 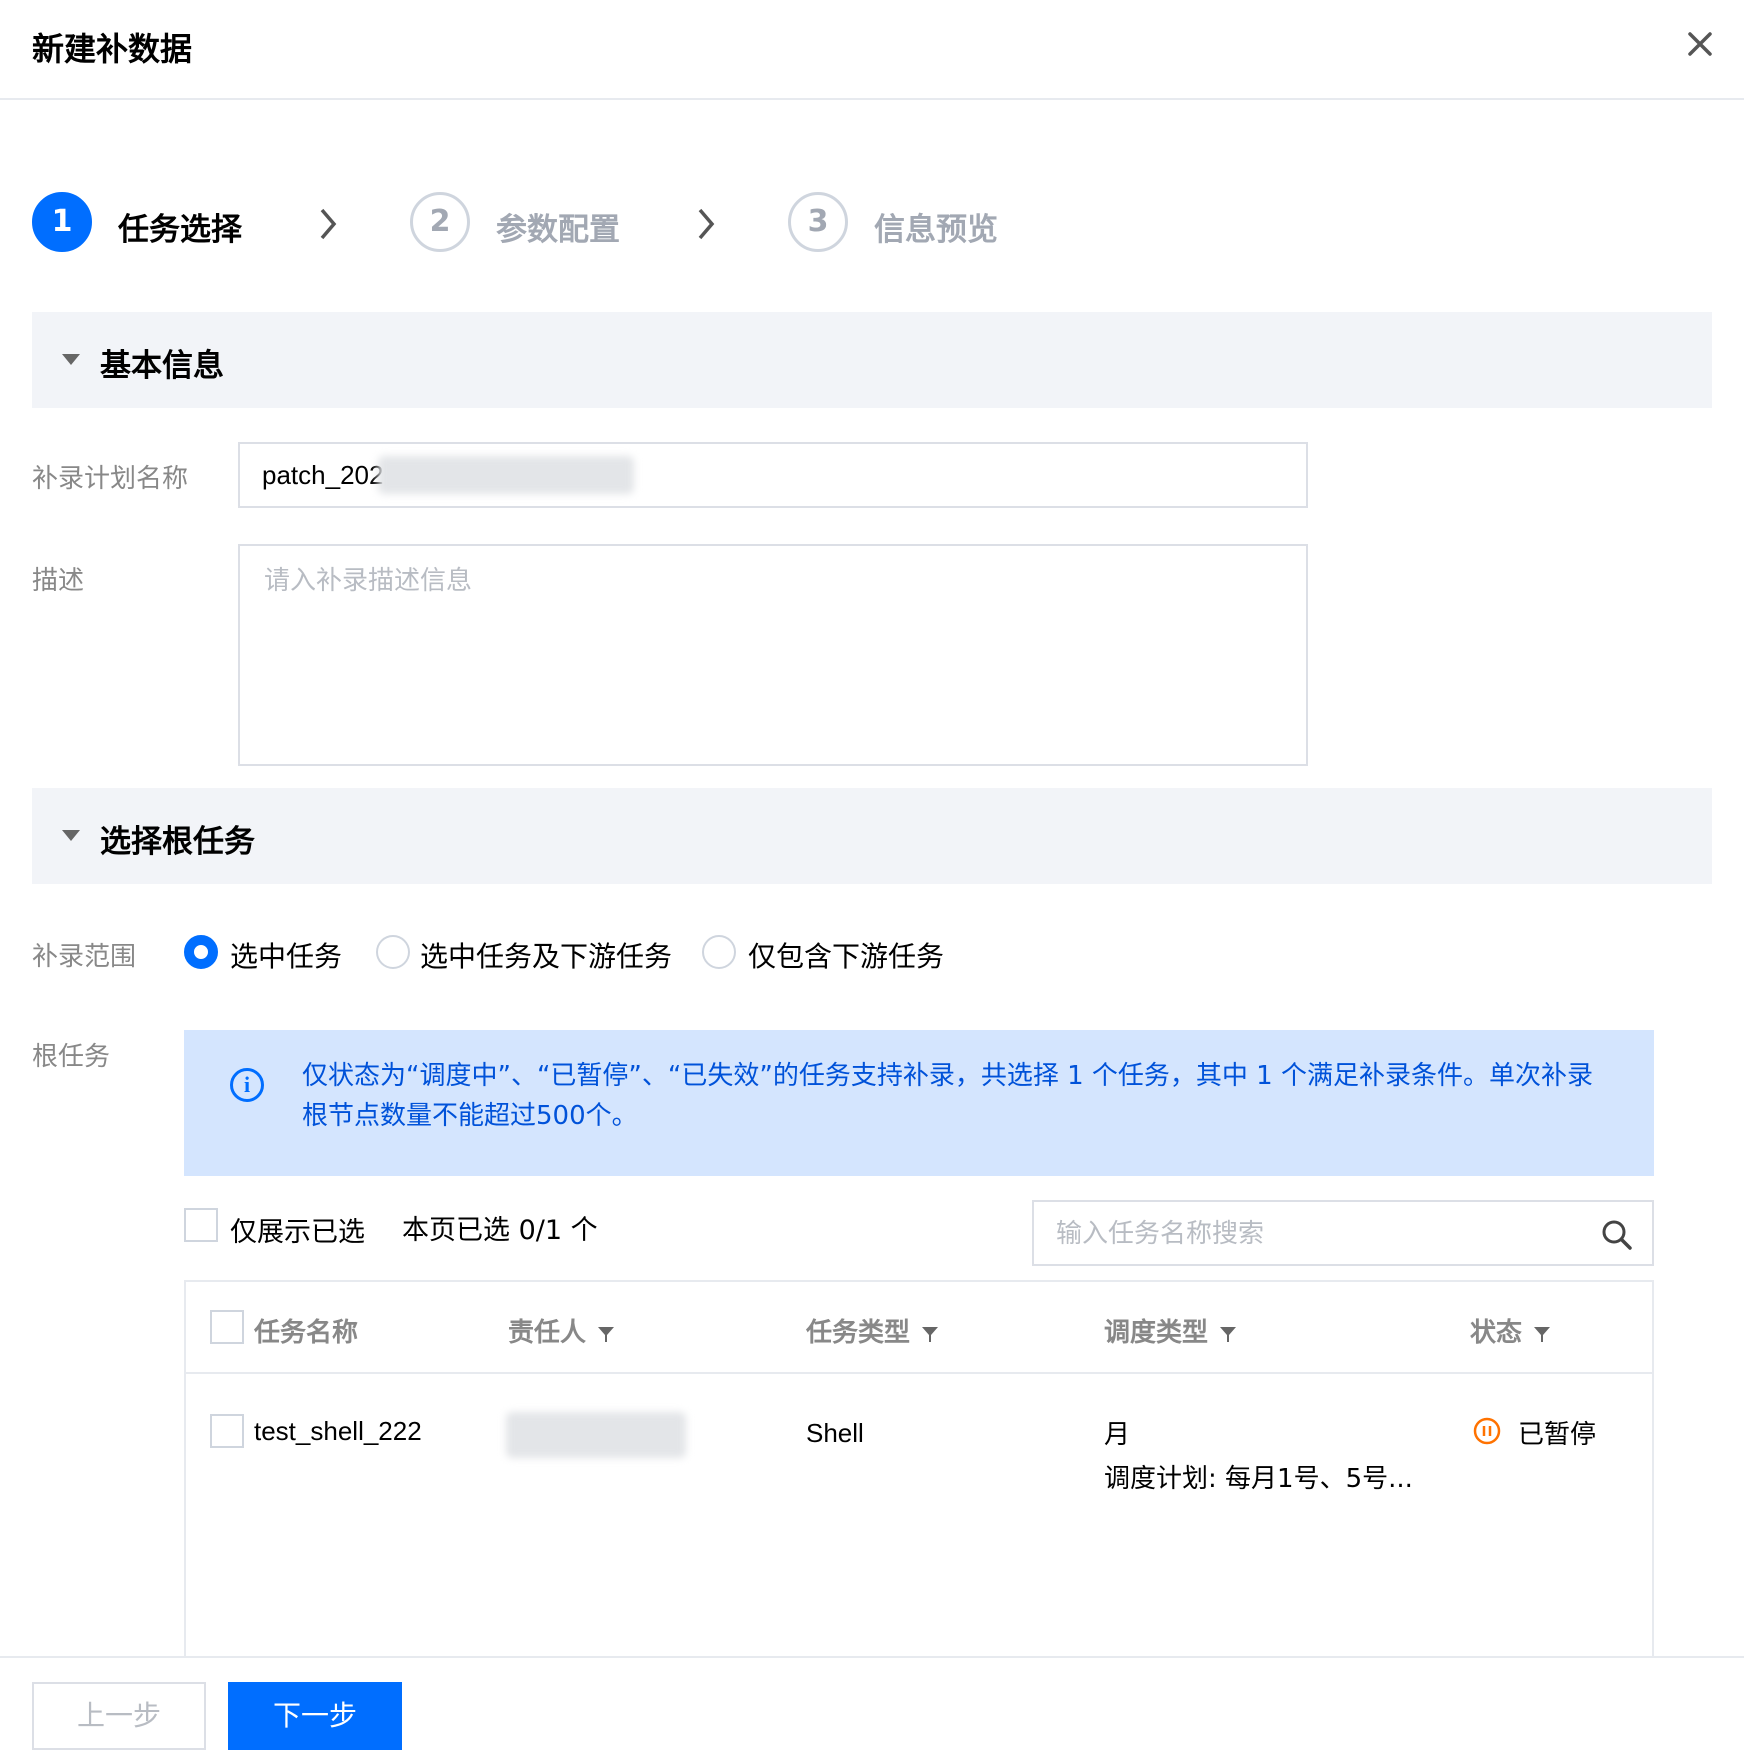 I want to click on root-task-title: 选择根任务, so click(x=177, y=842).